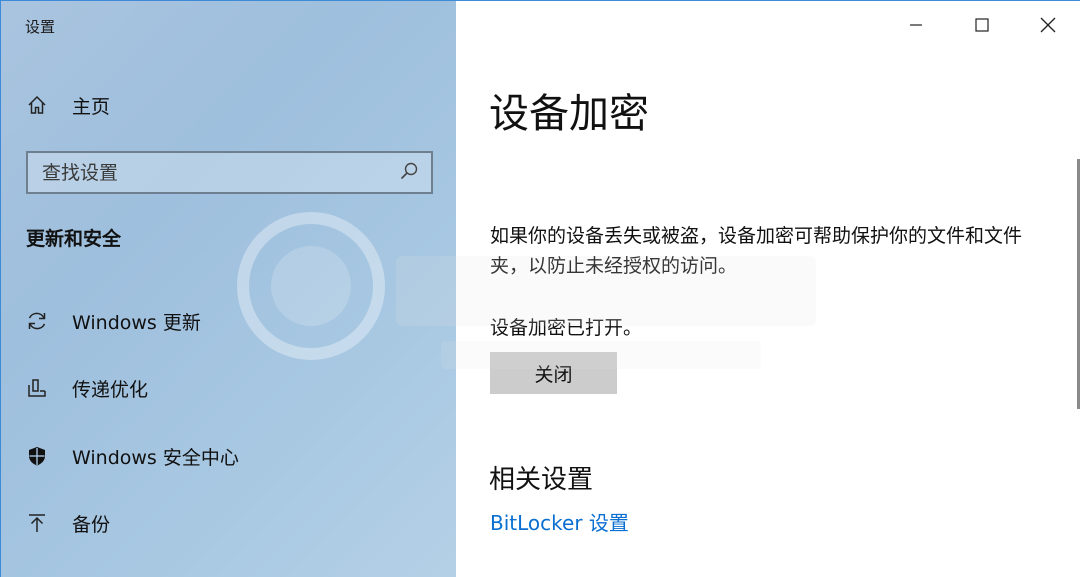 This screenshot has height=577, width=1080. Describe the element at coordinates (566, 328) in the screenshot. I see `encryption-status-text: 设备加密已打开。` at that location.